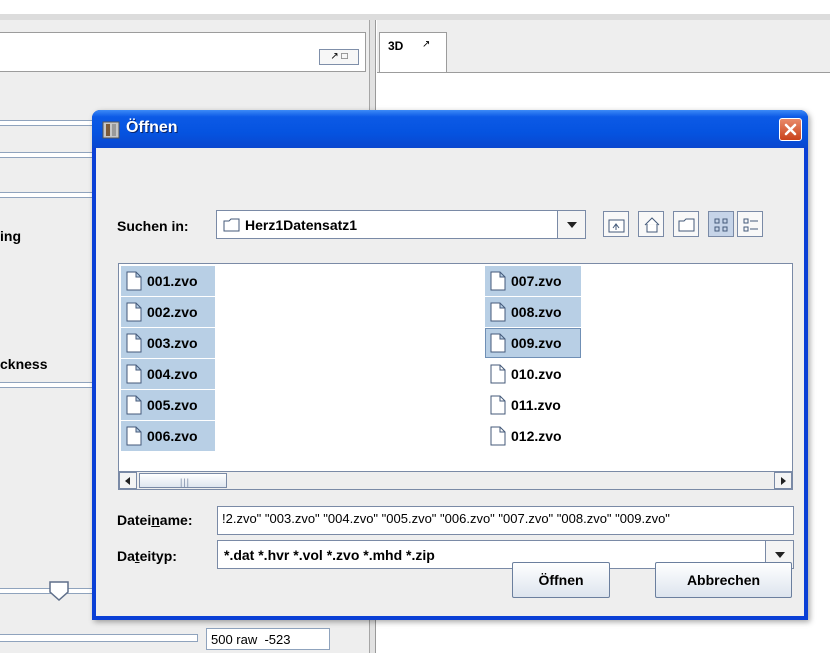 The height and width of the screenshot is (653, 830). What do you see at coordinates (396, 46) in the screenshot?
I see `tab-3d-label: 3D` at bounding box center [396, 46].